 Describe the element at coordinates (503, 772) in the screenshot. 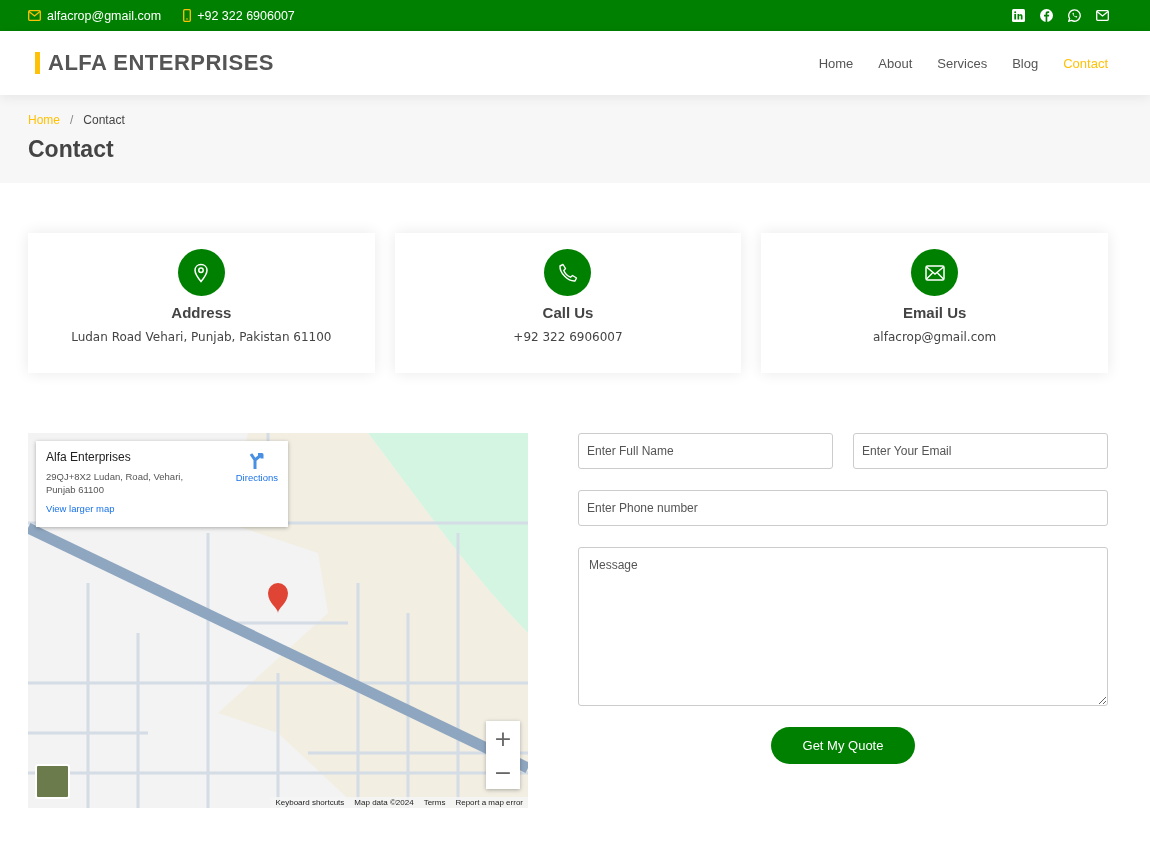

I see `zoom-out-button: −` at that location.